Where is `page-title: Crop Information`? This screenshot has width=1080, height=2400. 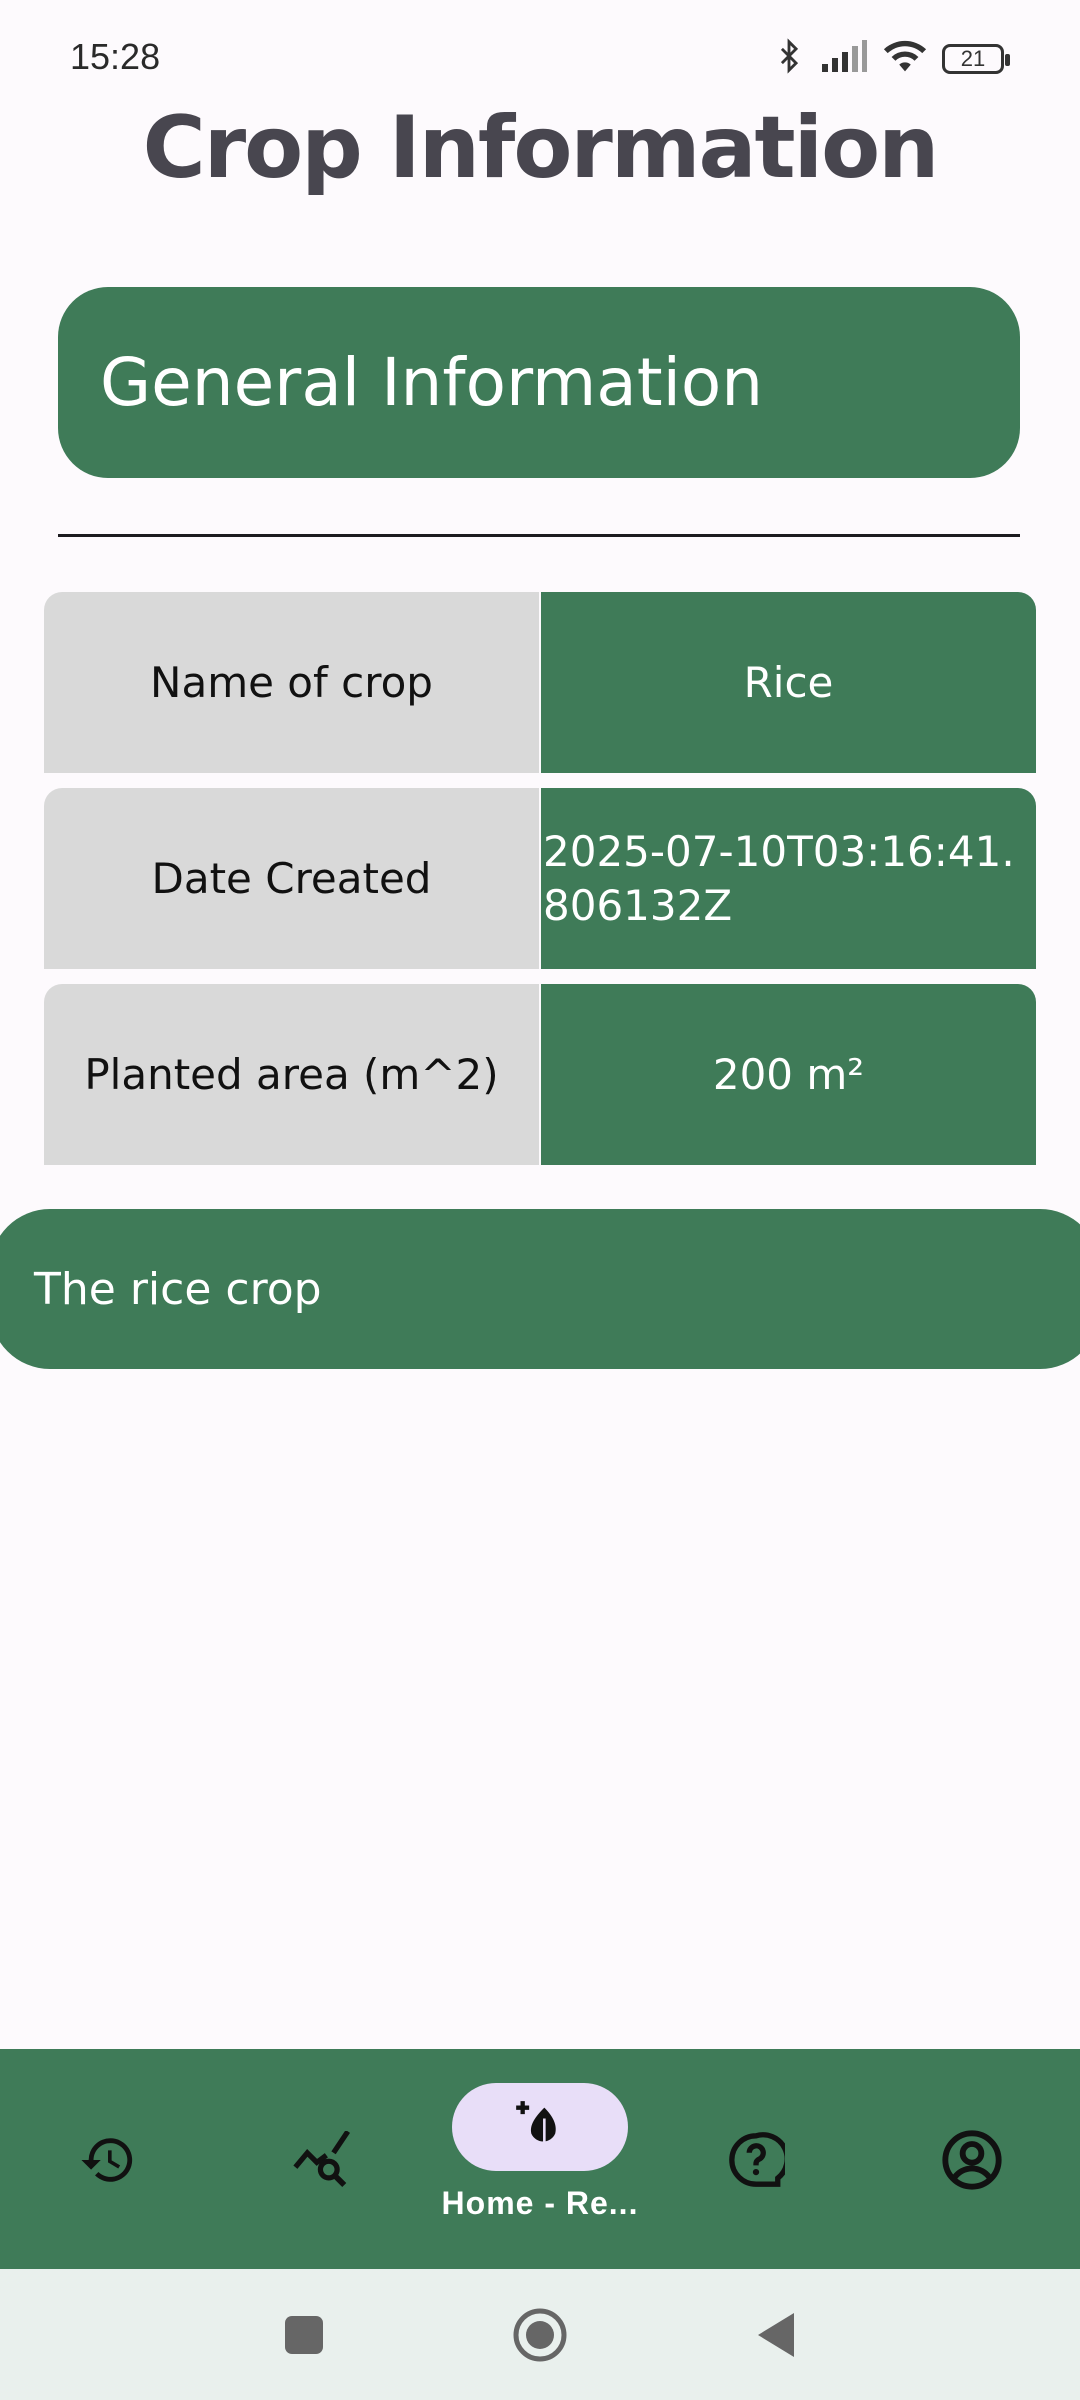 page-title: Crop Information is located at coordinates (541, 148).